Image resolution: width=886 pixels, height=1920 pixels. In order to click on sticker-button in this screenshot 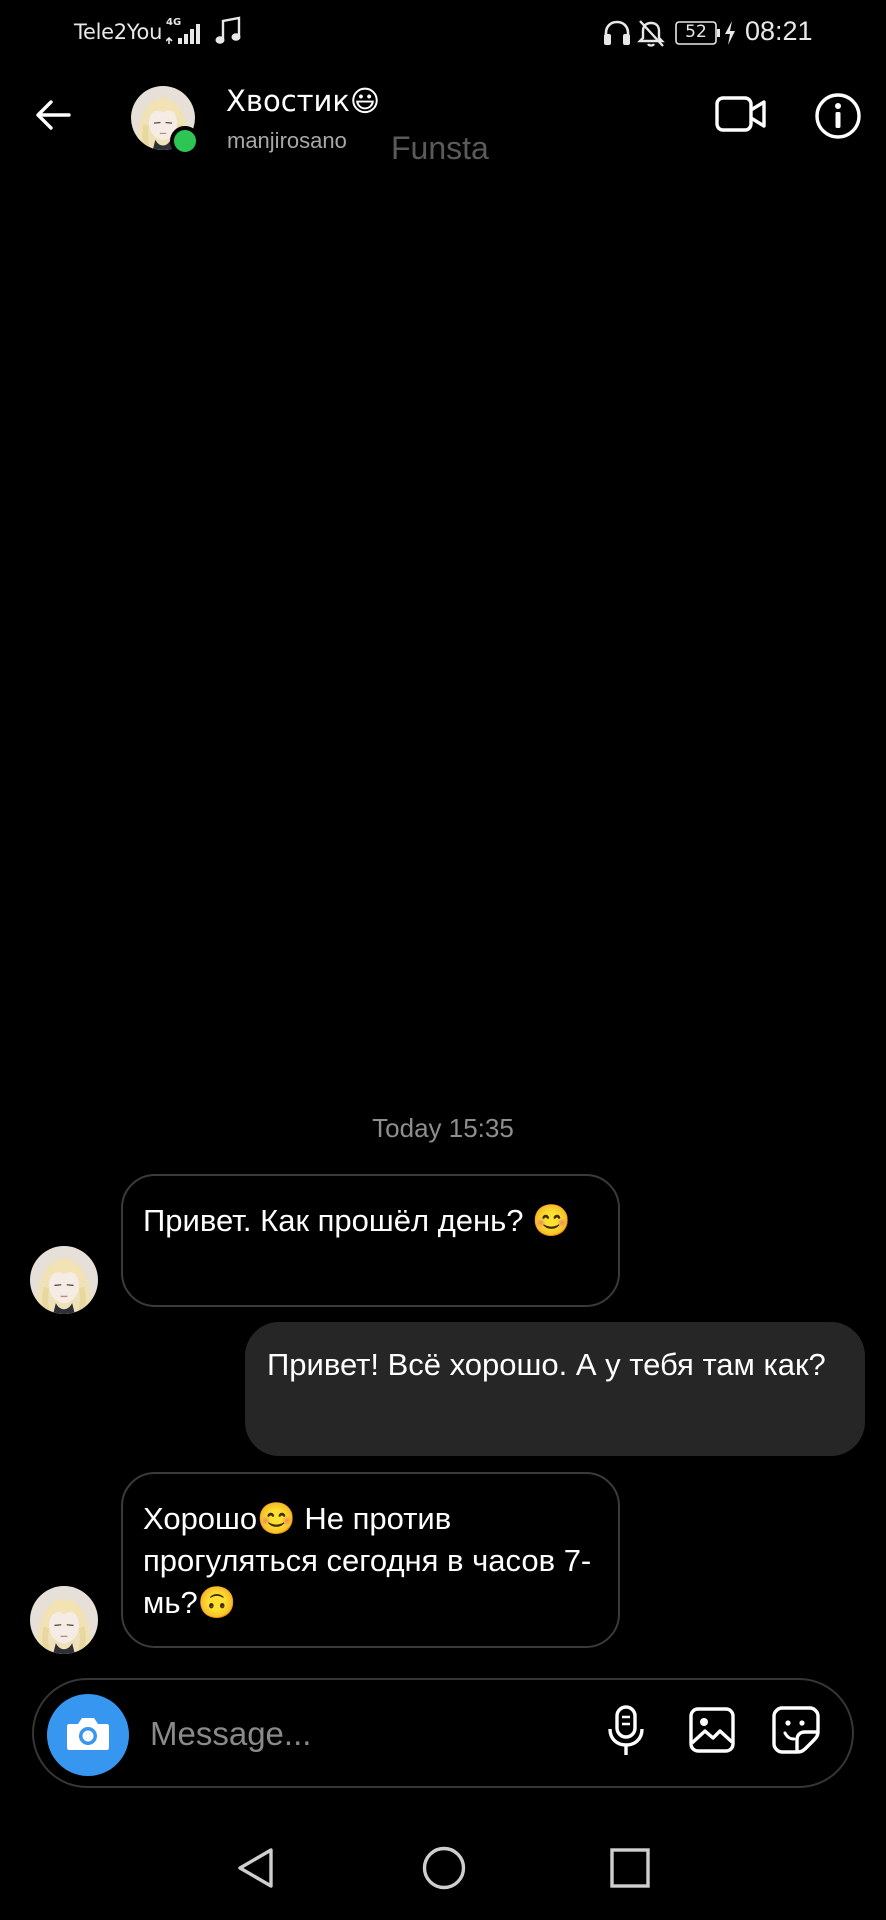, I will do `click(796, 1732)`.